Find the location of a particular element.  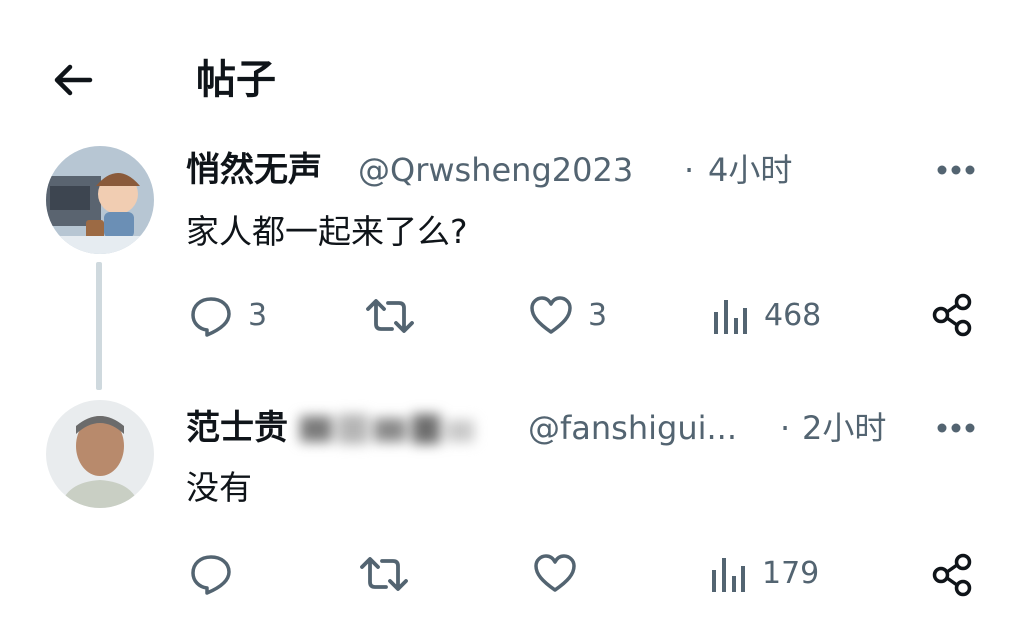

like-button: 3 is located at coordinates (567, 316).